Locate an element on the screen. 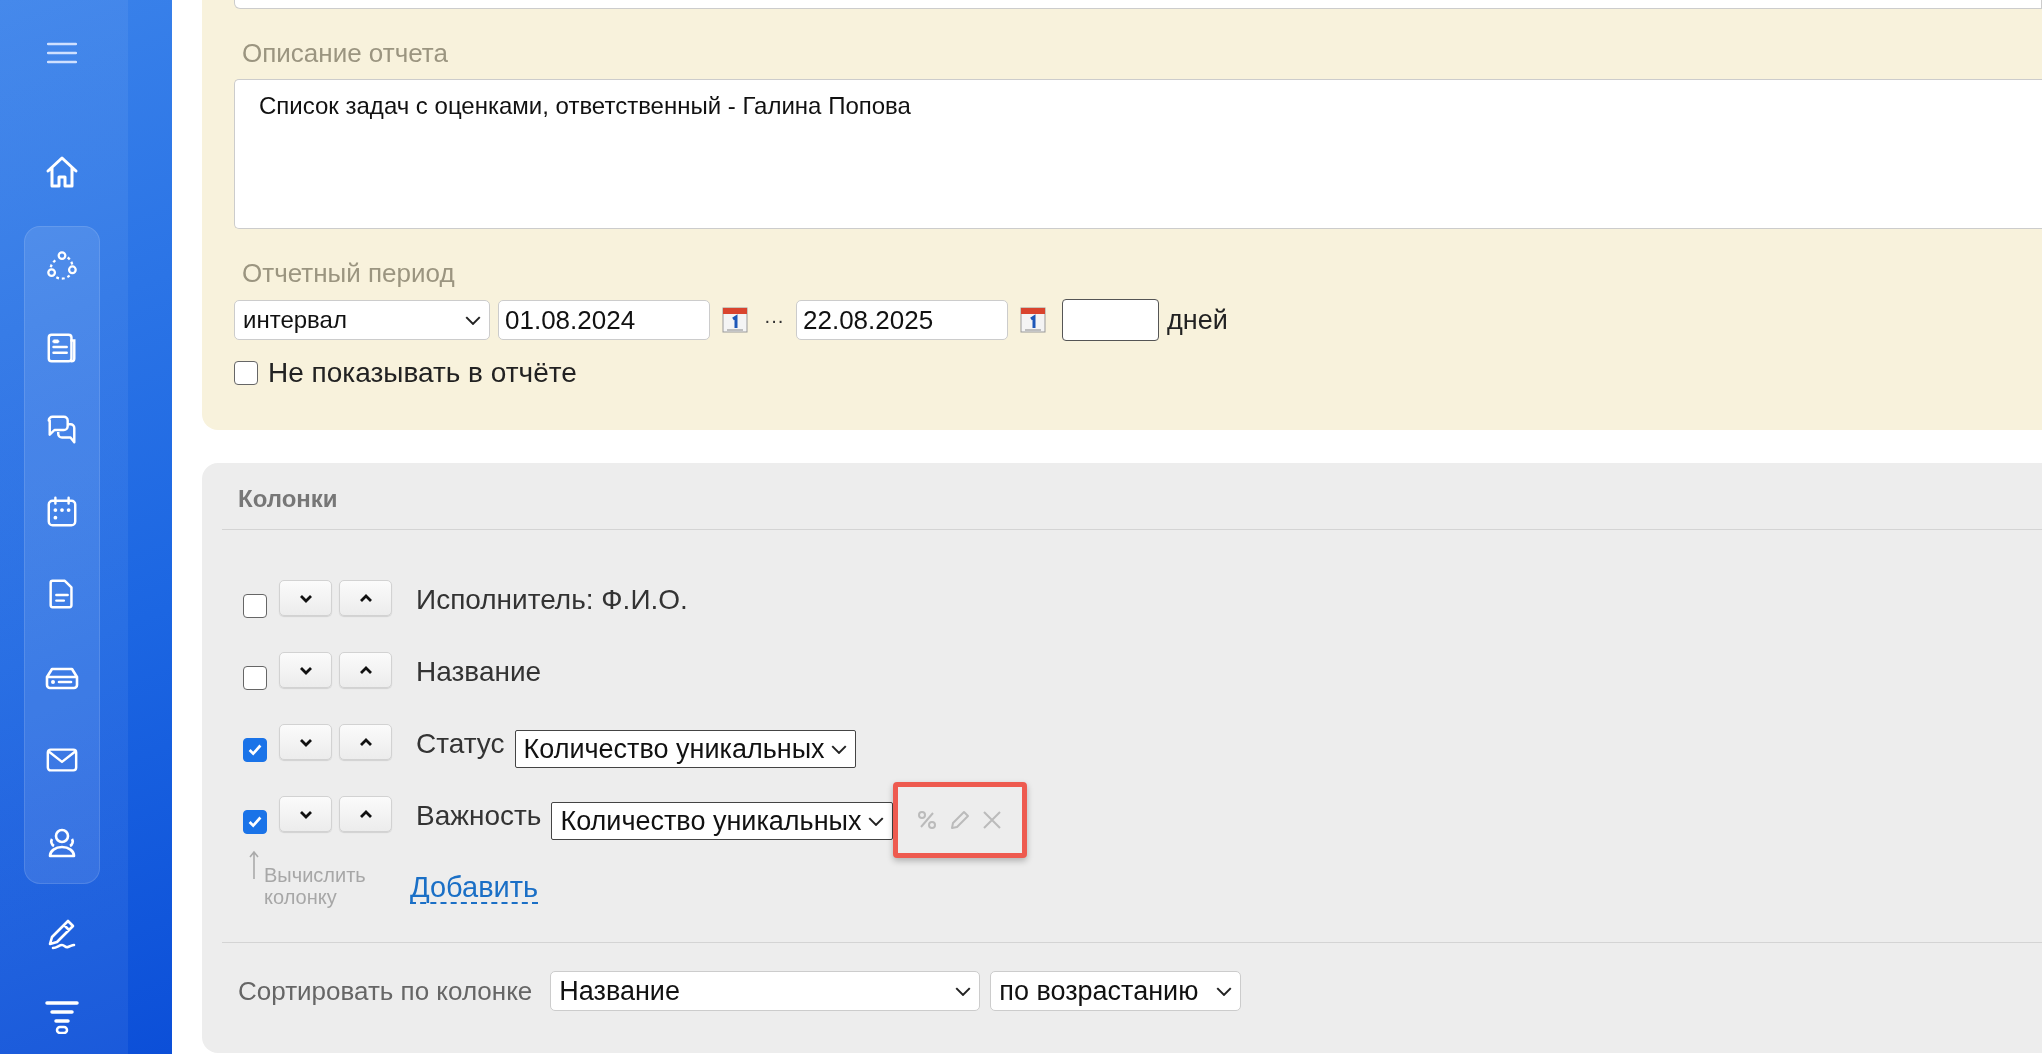 Image resolution: width=2042 pixels, height=1054 pixels. compute-column-hint: Вычислить колонку is located at coordinates (315, 886).